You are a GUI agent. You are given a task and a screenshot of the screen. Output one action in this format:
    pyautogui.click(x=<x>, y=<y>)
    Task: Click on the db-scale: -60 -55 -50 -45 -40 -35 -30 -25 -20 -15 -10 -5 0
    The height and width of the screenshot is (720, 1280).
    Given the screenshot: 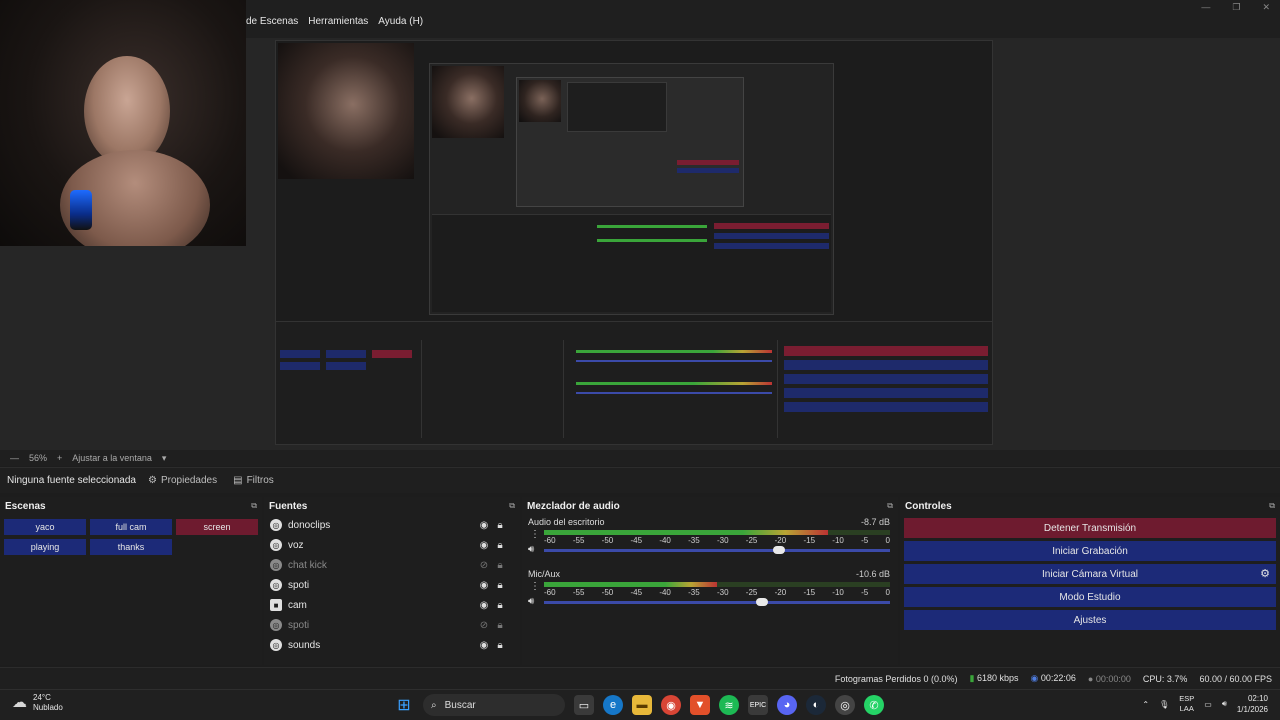 What is the action you would take?
    pyautogui.click(x=717, y=592)
    